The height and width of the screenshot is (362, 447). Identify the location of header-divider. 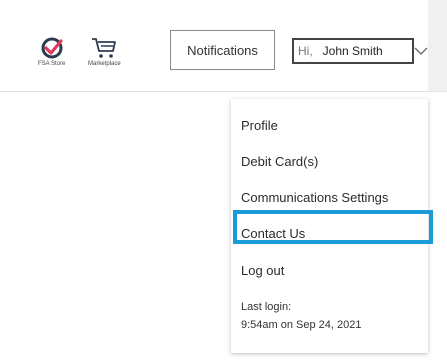
(223, 91).